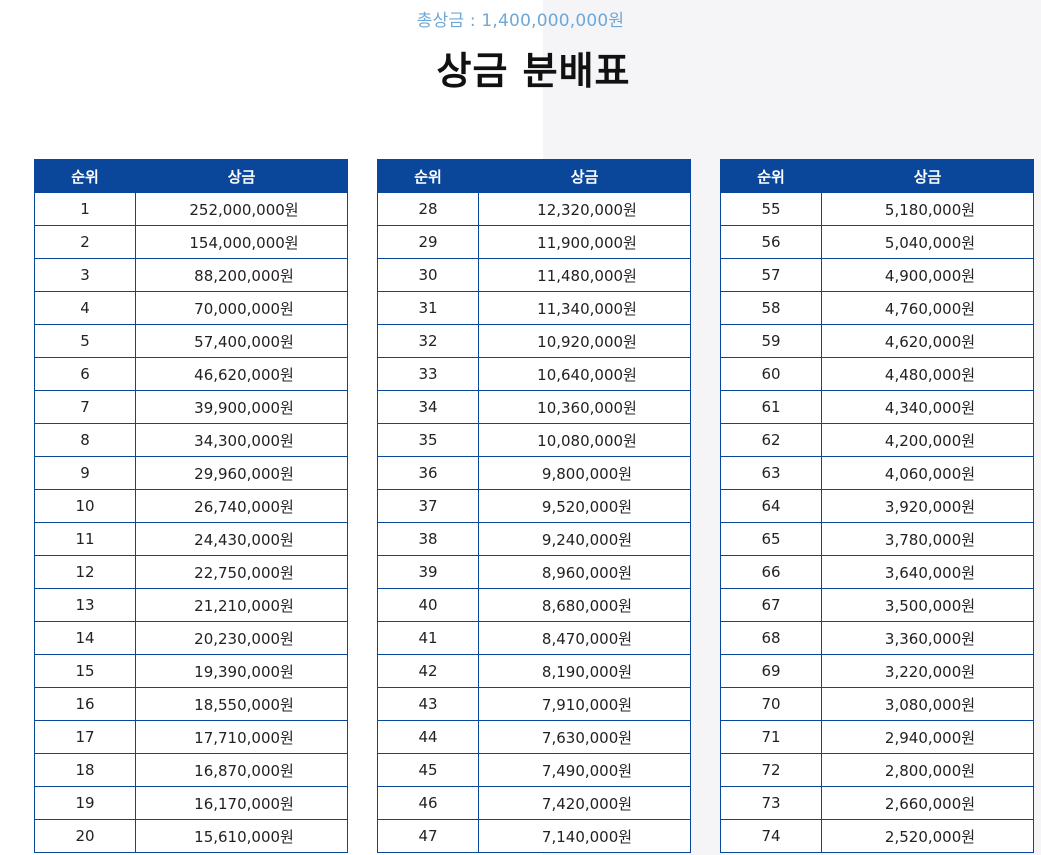 Image resolution: width=1041 pixels, height=855 pixels. What do you see at coordinates (534, 407) in the screenshot?
I see `table-row: 34 10,360,000원` at bounding box center [534, 407].